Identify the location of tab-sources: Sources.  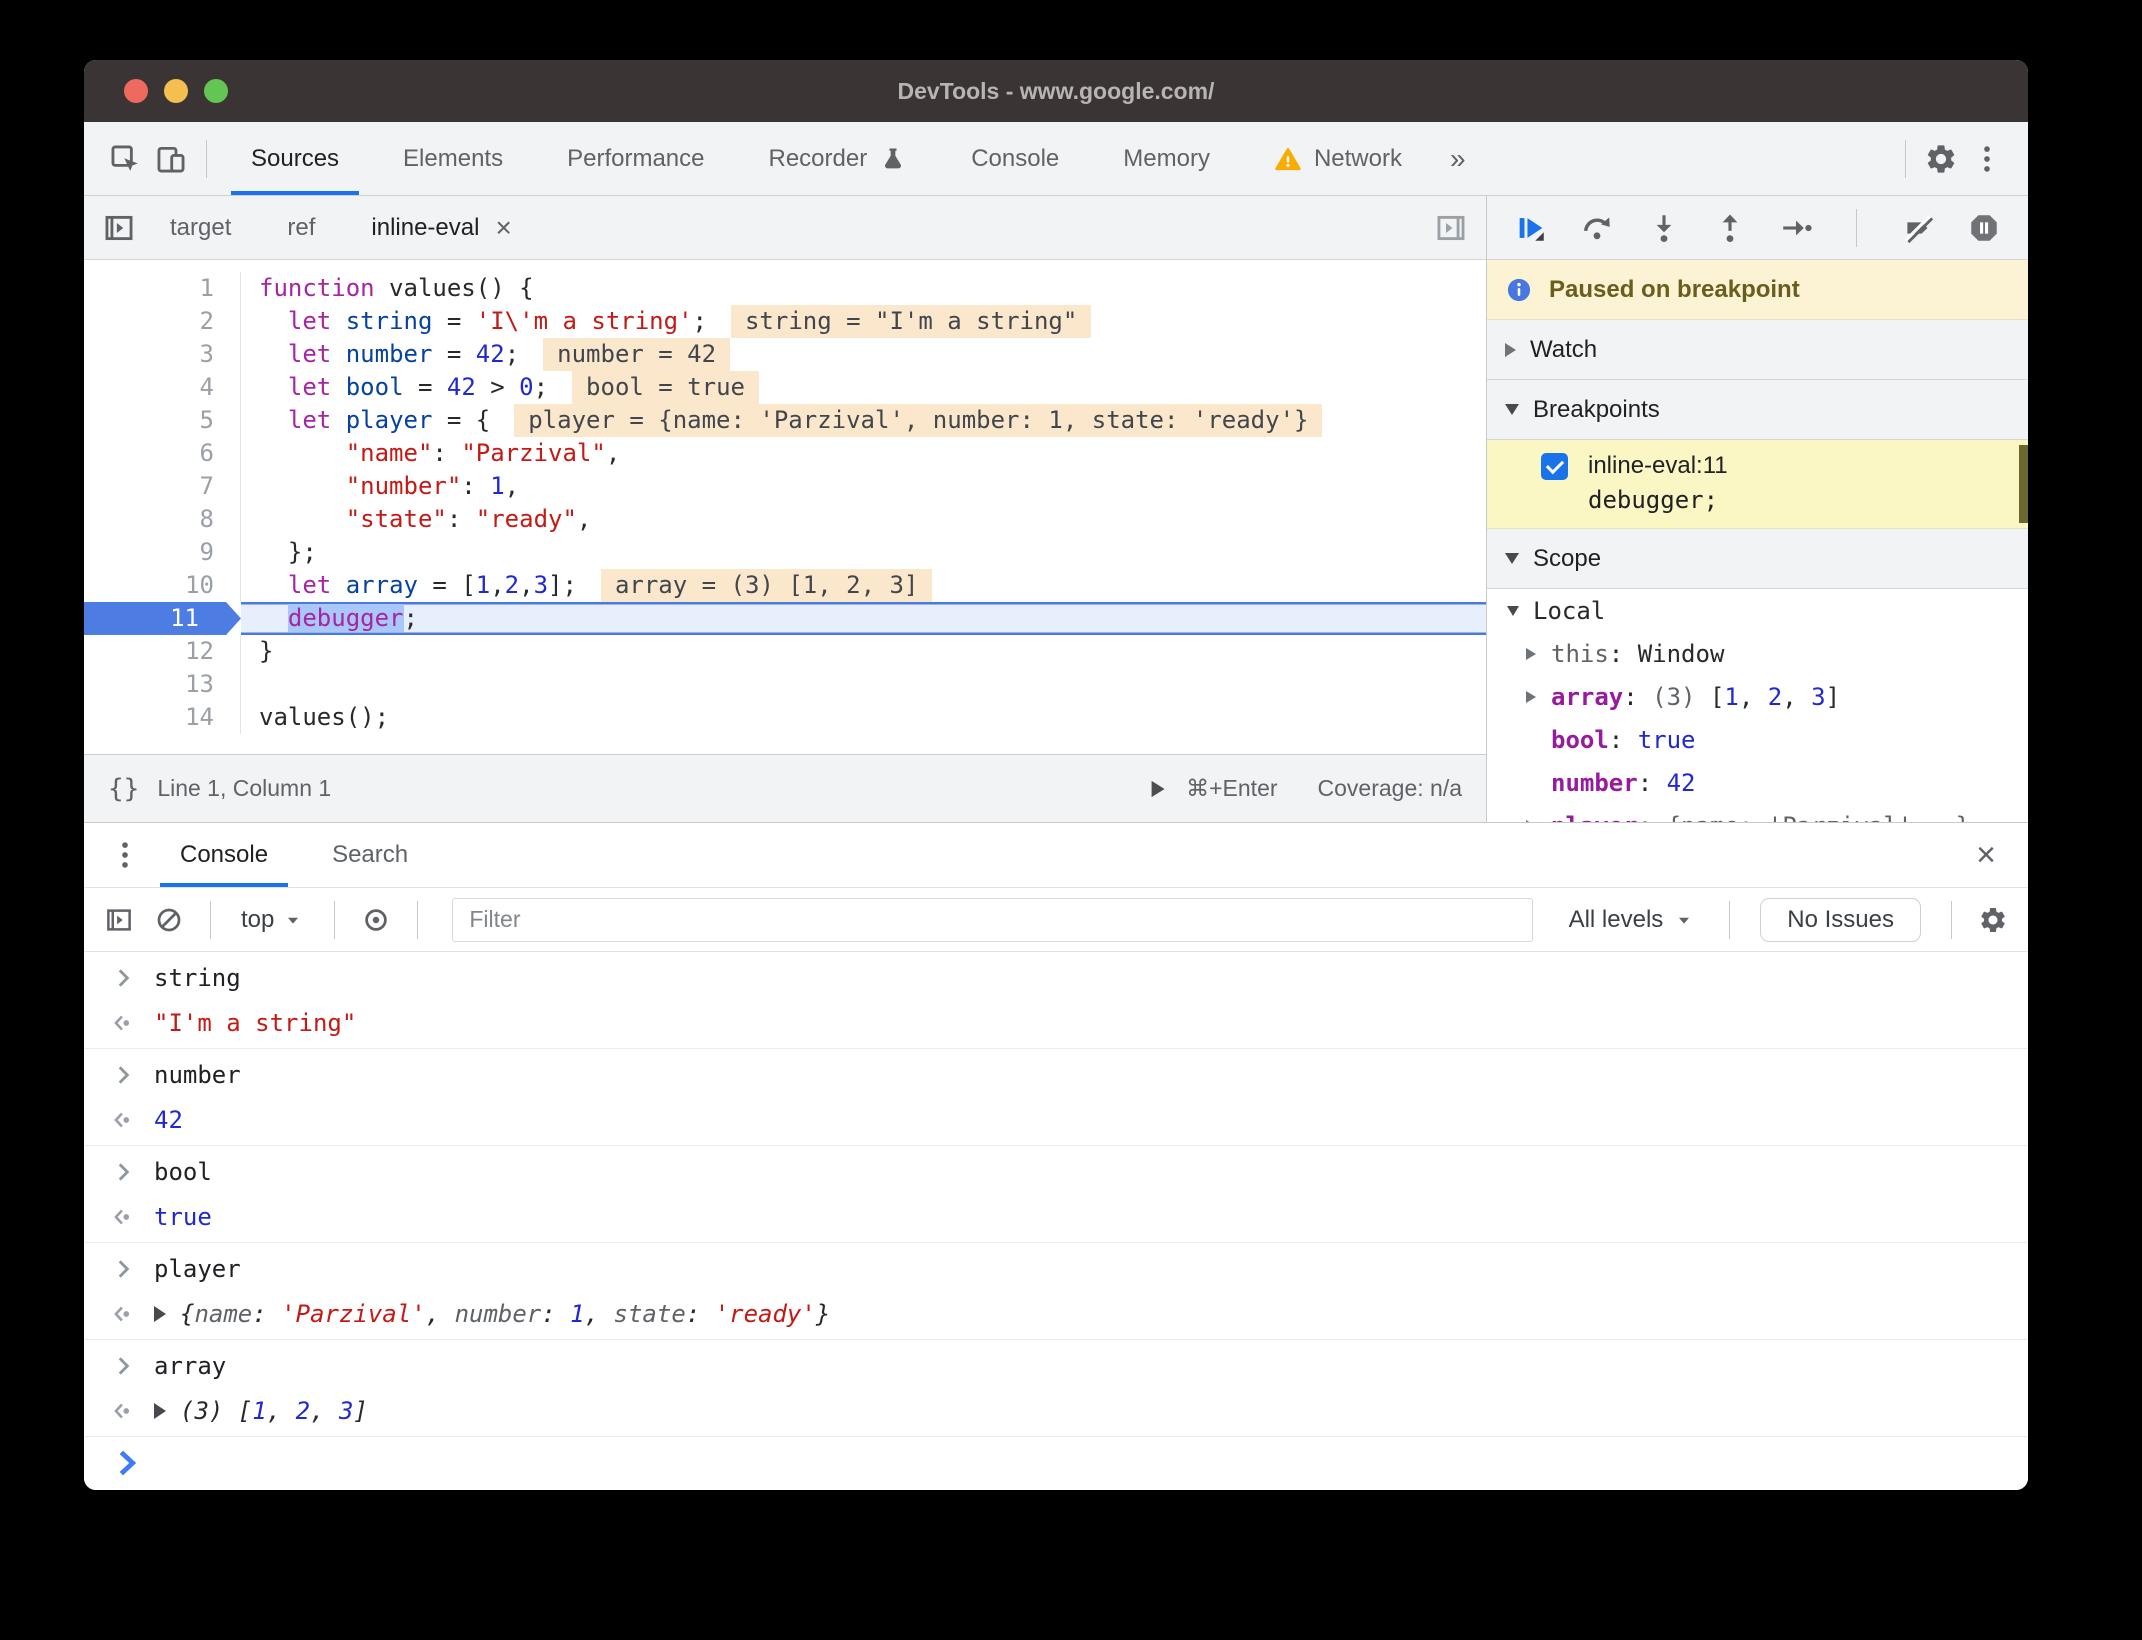
(295, 158).